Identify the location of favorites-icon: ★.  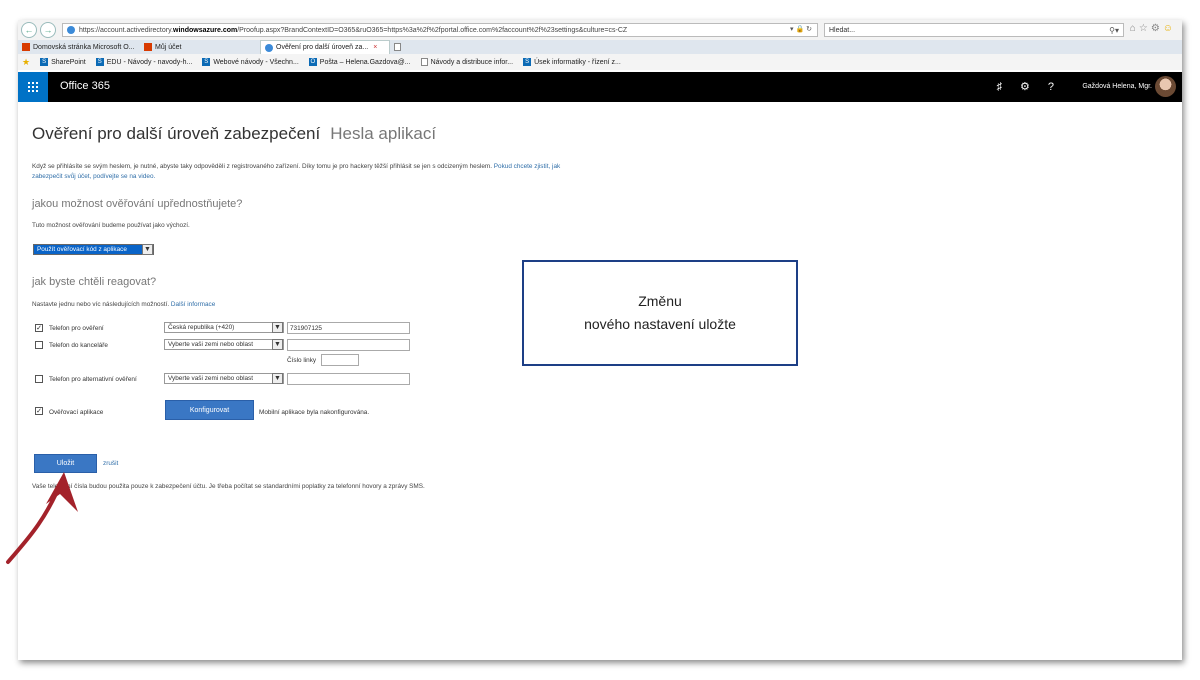
(26, 62).